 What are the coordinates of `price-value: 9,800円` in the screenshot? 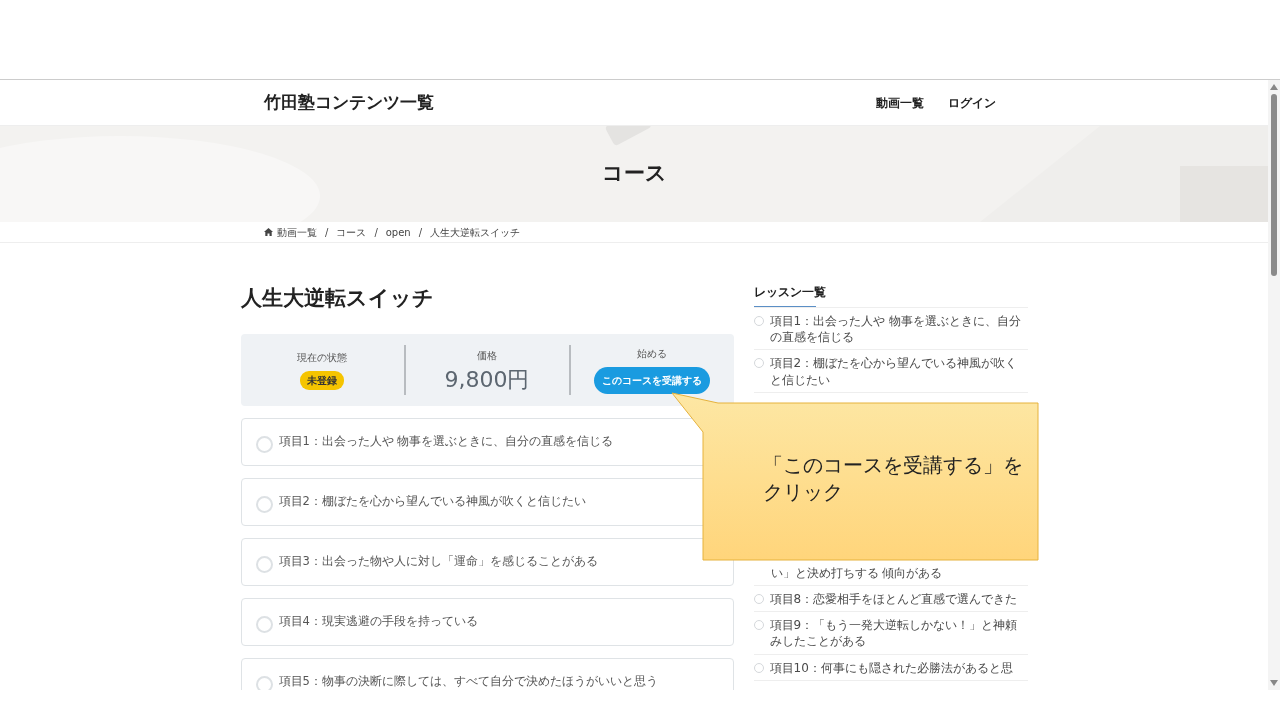 It's located at (487, 380).